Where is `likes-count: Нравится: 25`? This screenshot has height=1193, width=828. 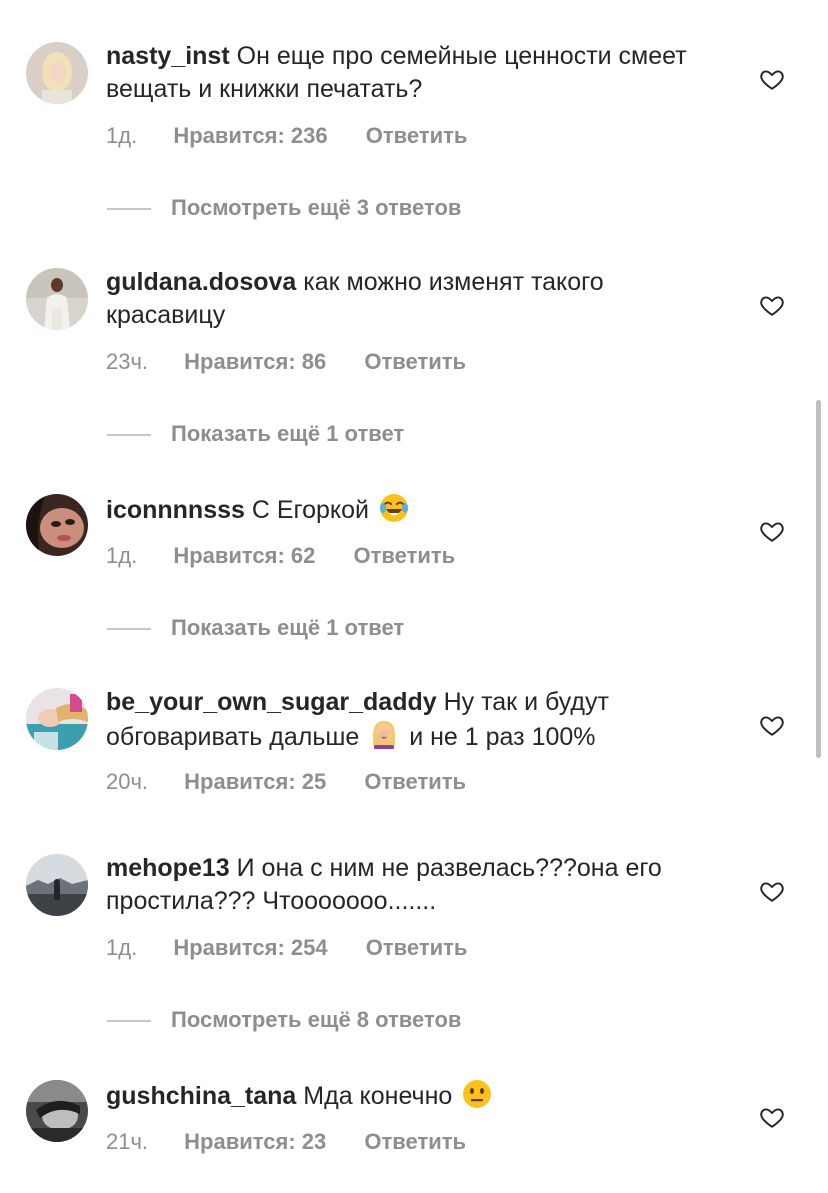
likes-count: Нравится: 25 is located at coordinates (255, 782).